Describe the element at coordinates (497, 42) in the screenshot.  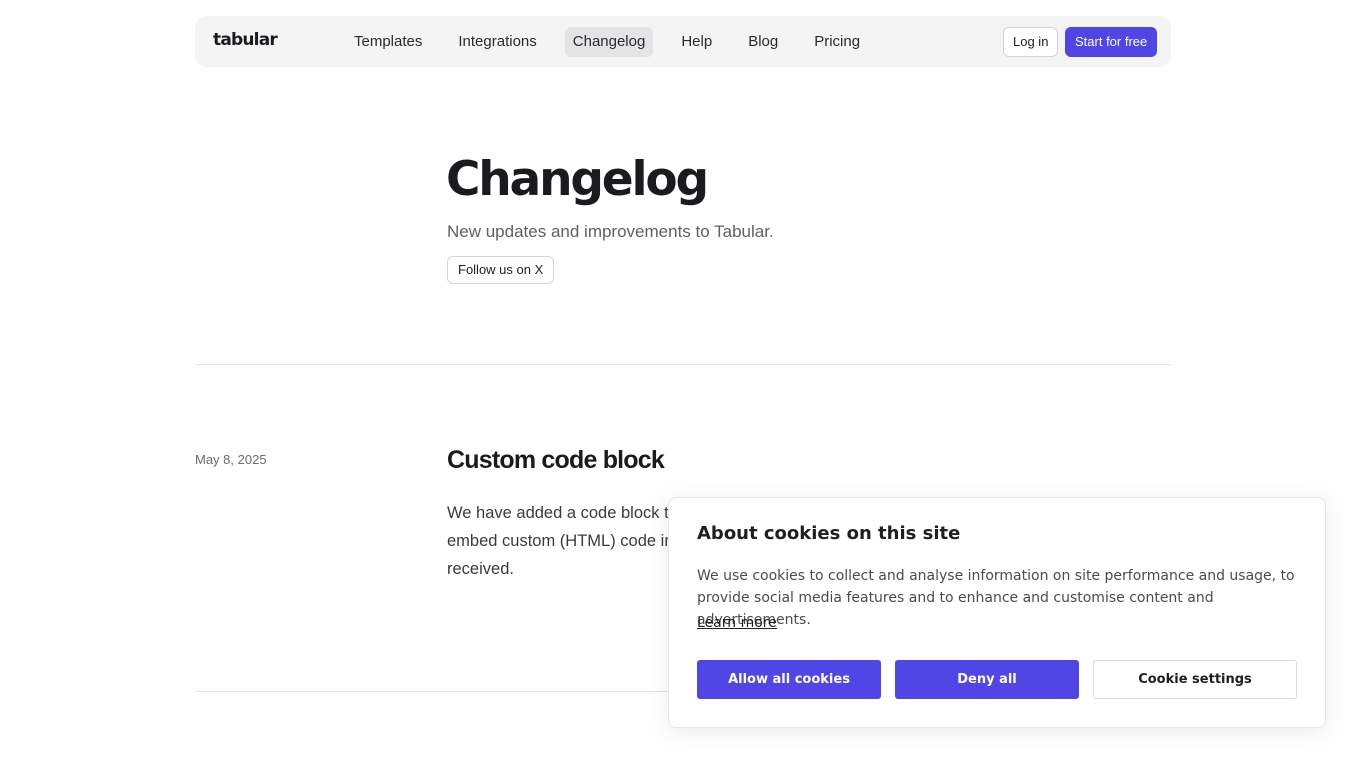
I see `nav-link-integrations: Integrations` at that location.